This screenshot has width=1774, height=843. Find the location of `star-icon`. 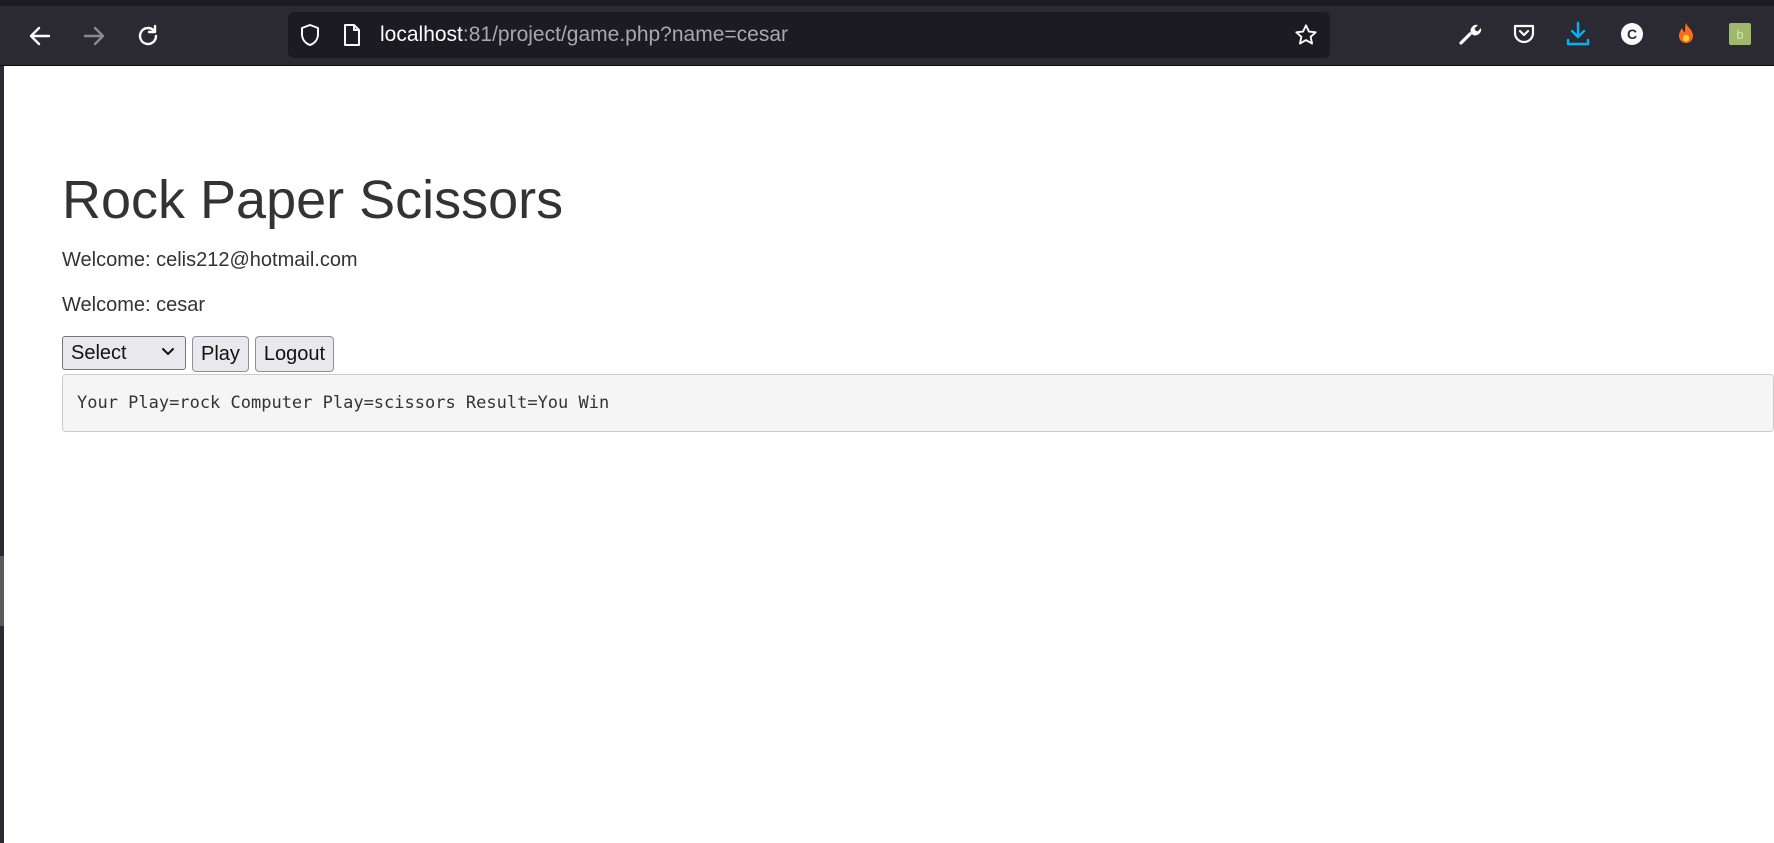

star-icon is located at coordinates (1306, 35).